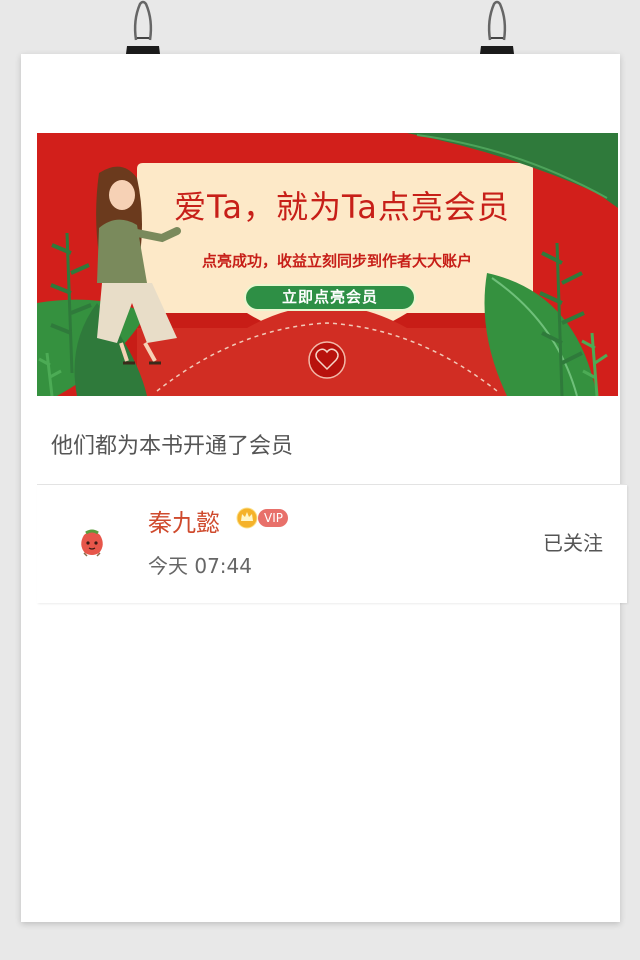  What do you see at coordinates (336, 261) in the screenshot?
I see `banner-subtitle: 点亮成功，收益立刻同步到作者大大账户` at bounding box center [336, 261].